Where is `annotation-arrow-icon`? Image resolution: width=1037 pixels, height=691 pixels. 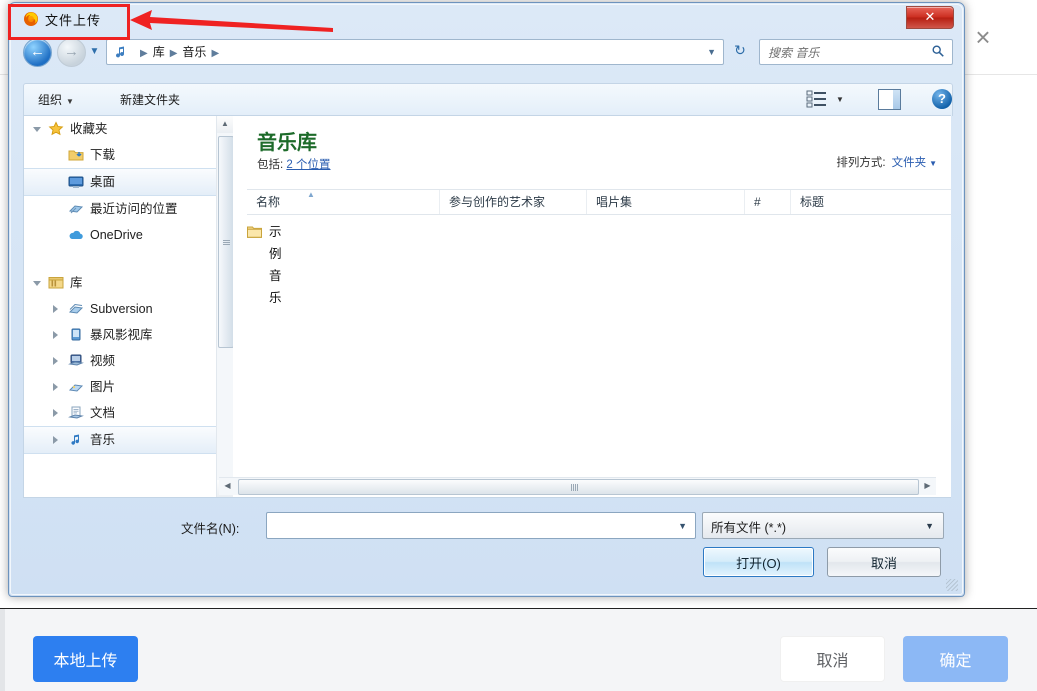
annotation-arrow-icon is located at coordinates (231, 21).